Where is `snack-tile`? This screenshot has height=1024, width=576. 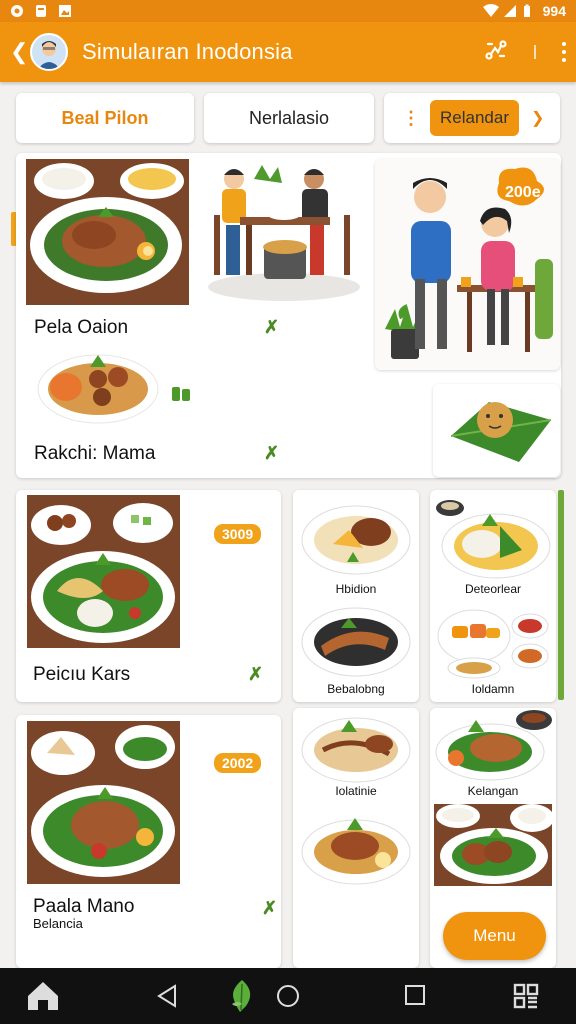
snack-tile is located at coordinates (496, 430).